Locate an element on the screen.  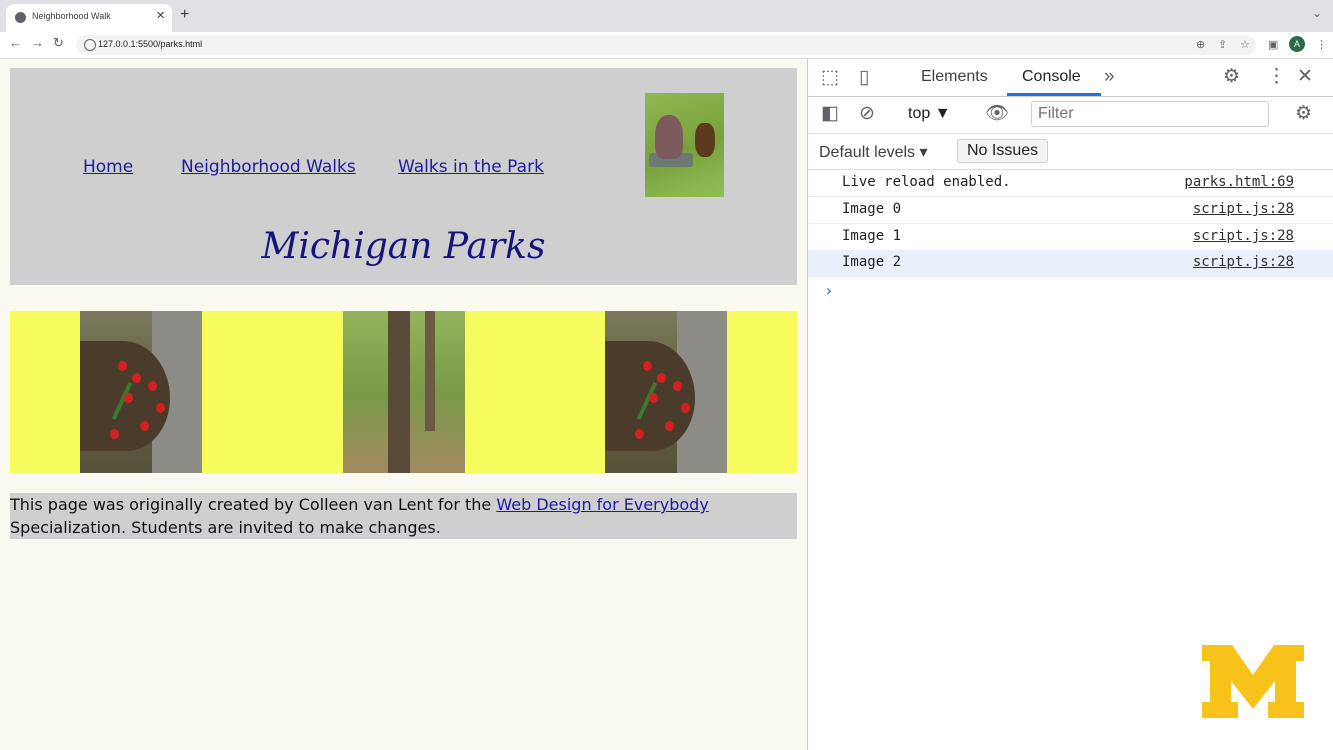
devtools-tab-bar: ⬚ ▯ Elements Console » ⚙ ⋮ ✕ is located at coordinates (1070, 78).